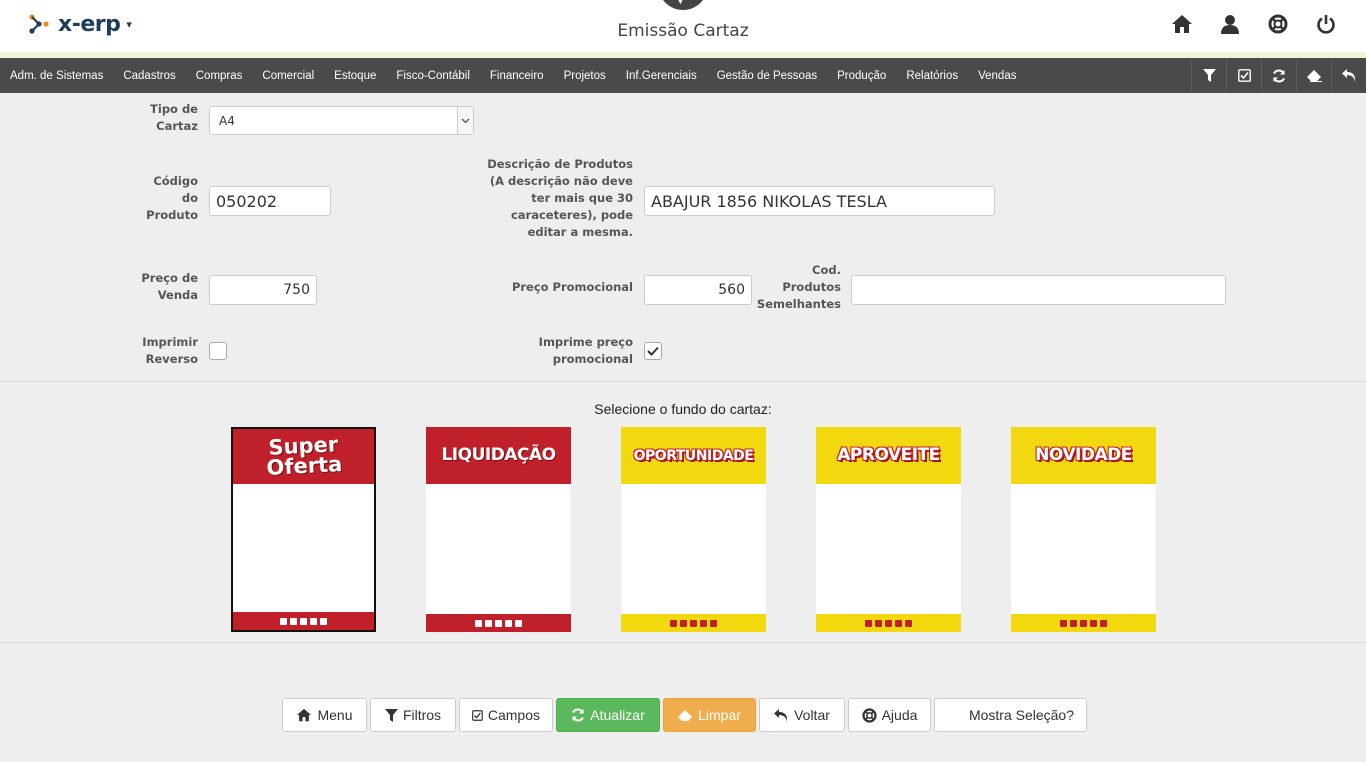 The height and width of the screenshot is (762, 1366). I want to click on poster-header: Super Oferta, so click(303, 456).